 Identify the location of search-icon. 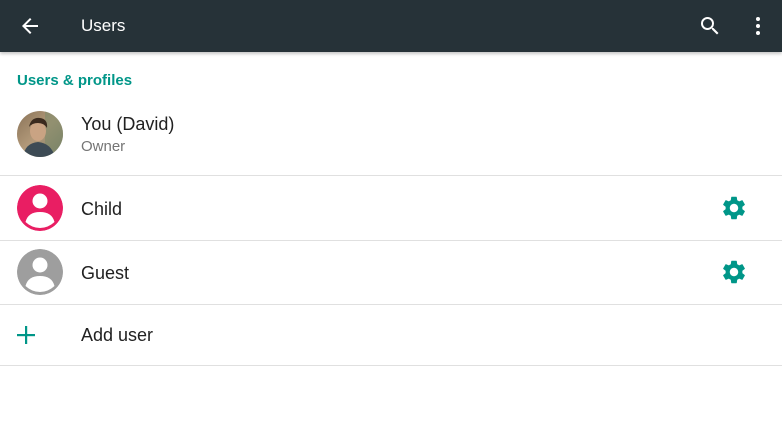
(710, 26).